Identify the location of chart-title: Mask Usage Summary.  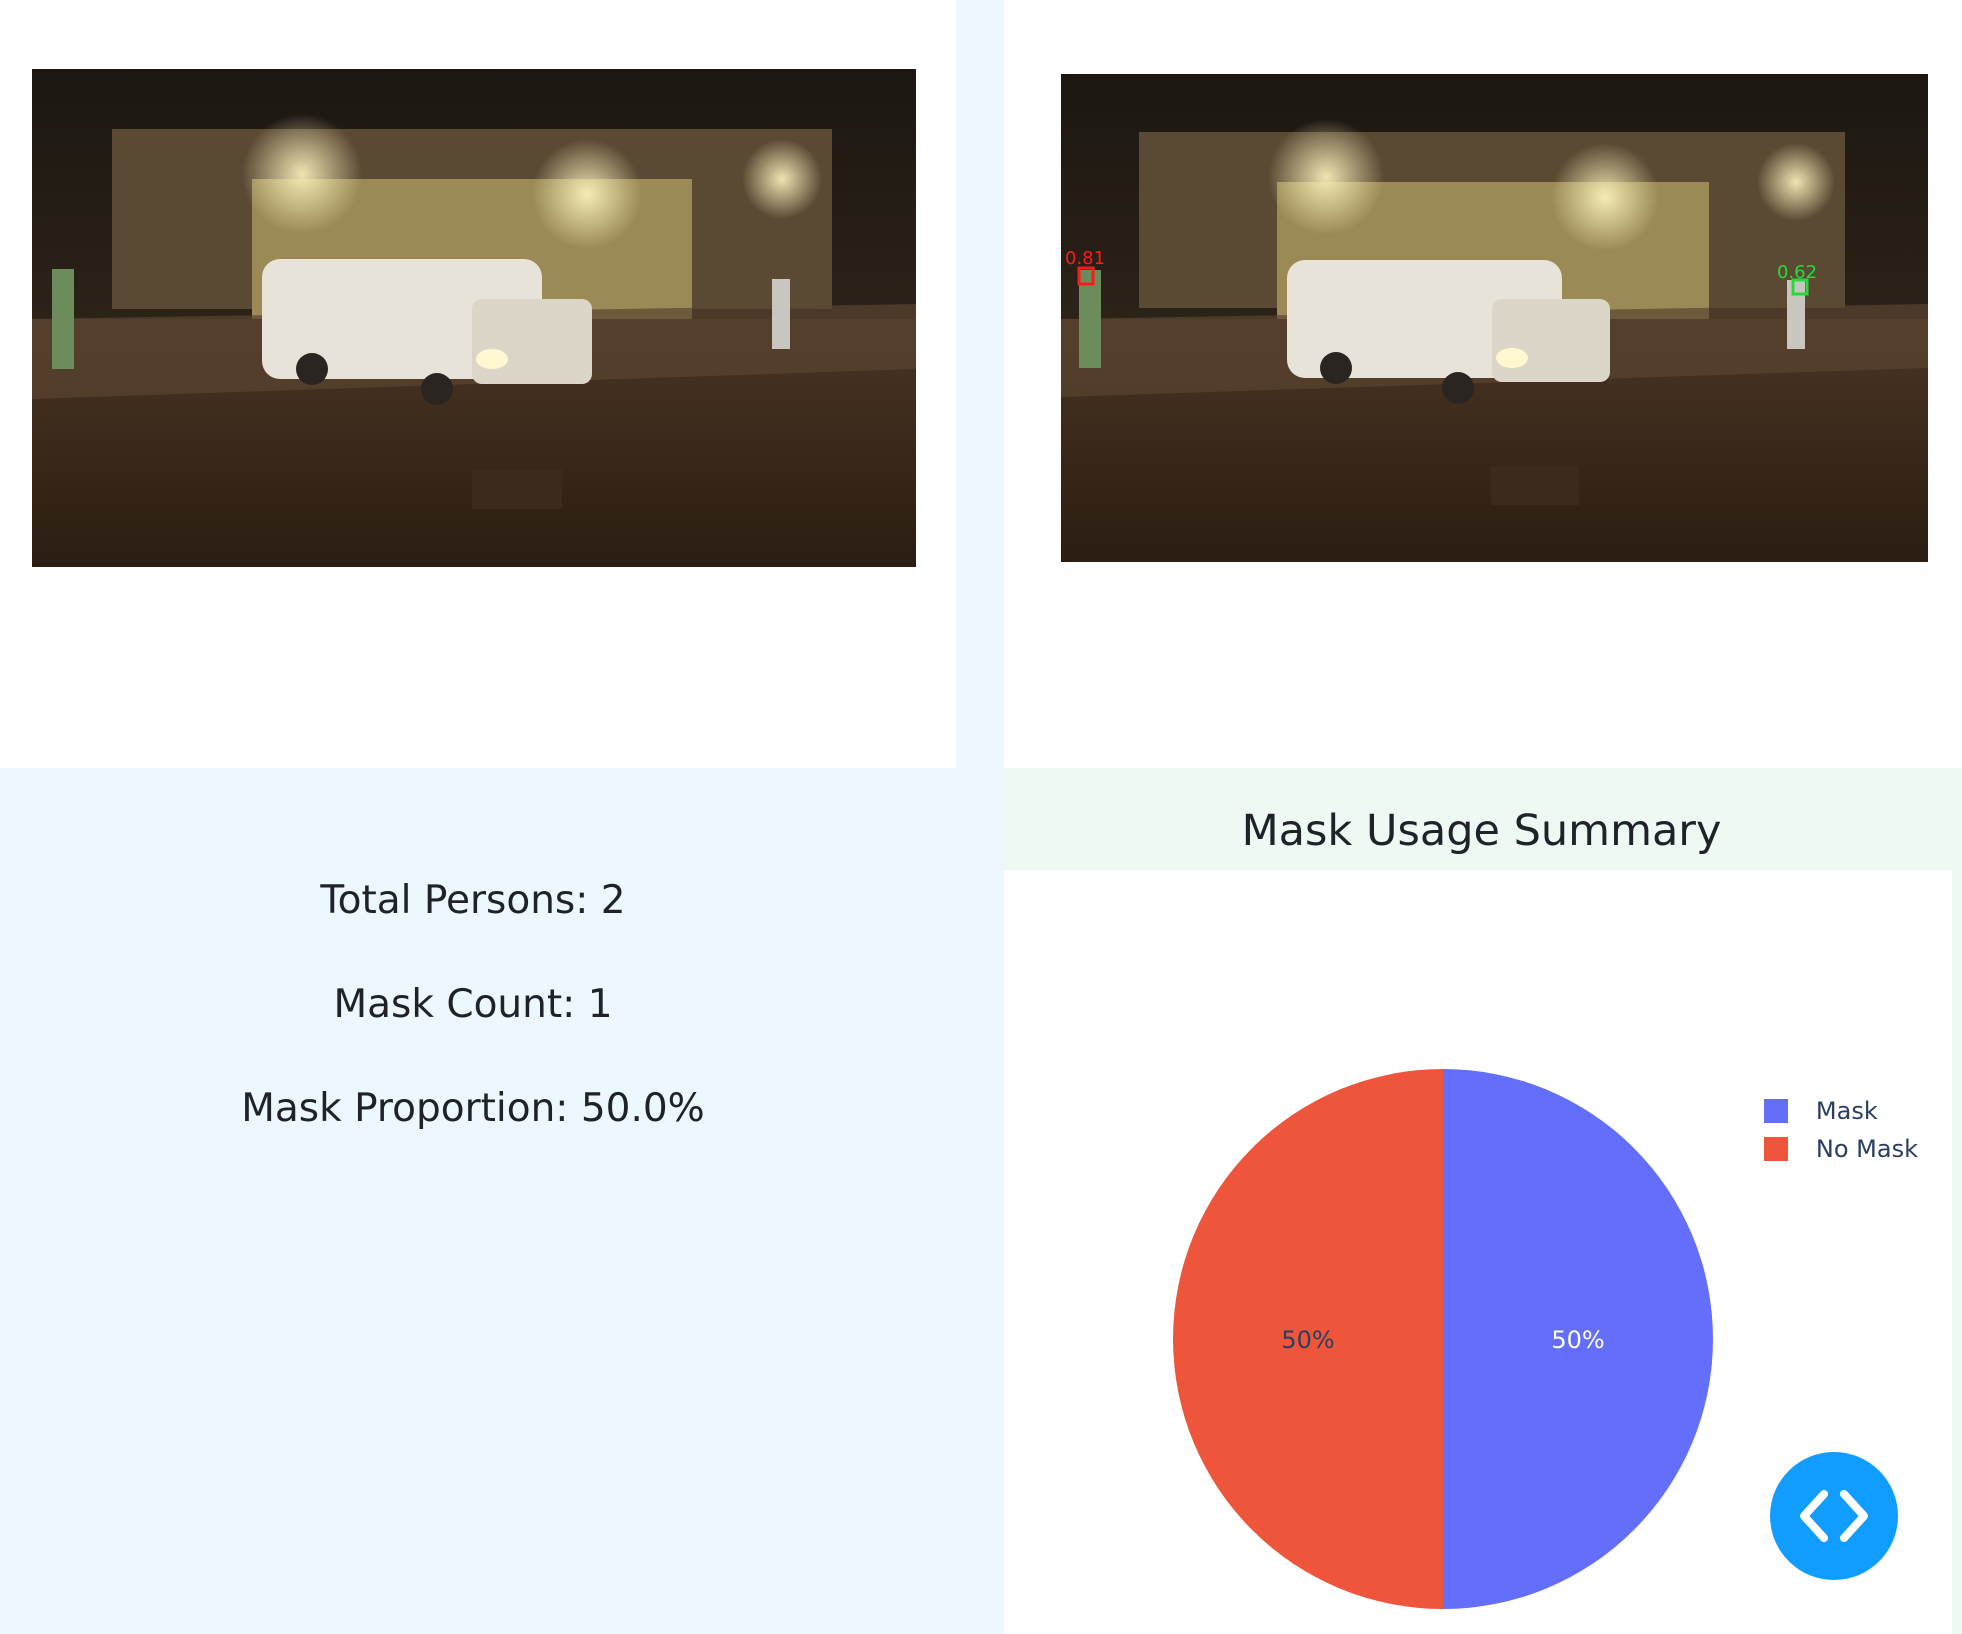
(1481, 831).